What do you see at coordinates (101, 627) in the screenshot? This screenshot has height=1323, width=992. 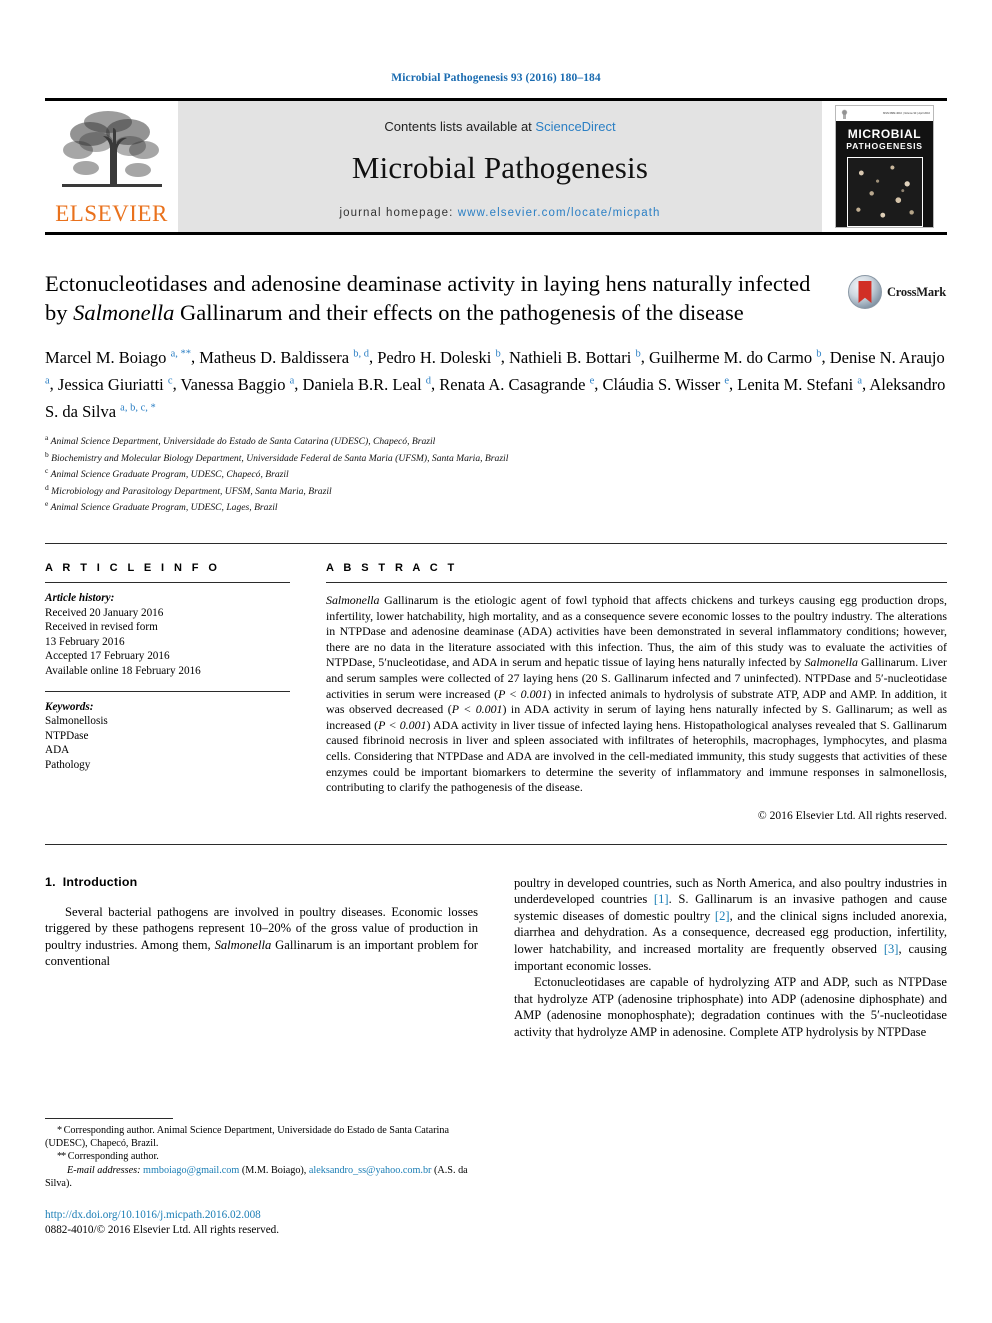 I see `history-item: Received in revised form` at bounding box center [101, 627].